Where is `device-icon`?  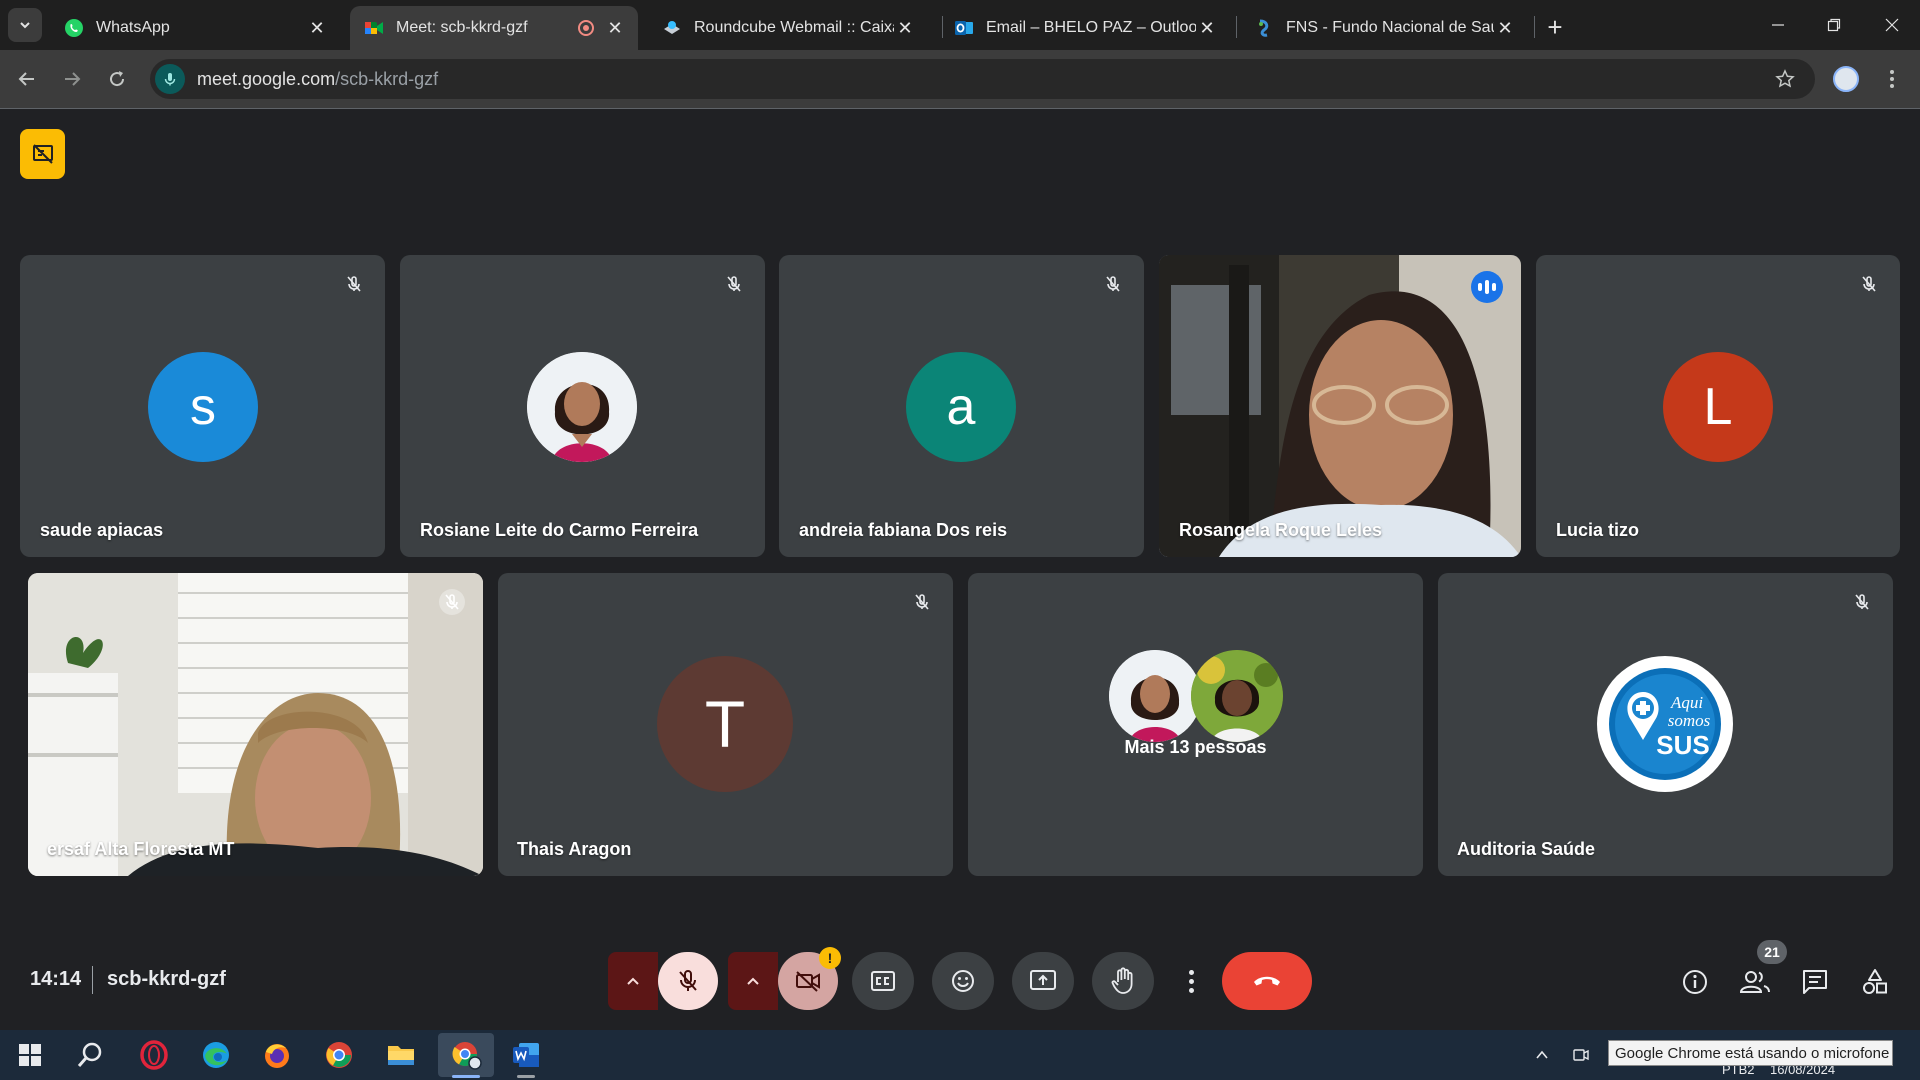 device-icon is located at coordinates (1581, 1055).